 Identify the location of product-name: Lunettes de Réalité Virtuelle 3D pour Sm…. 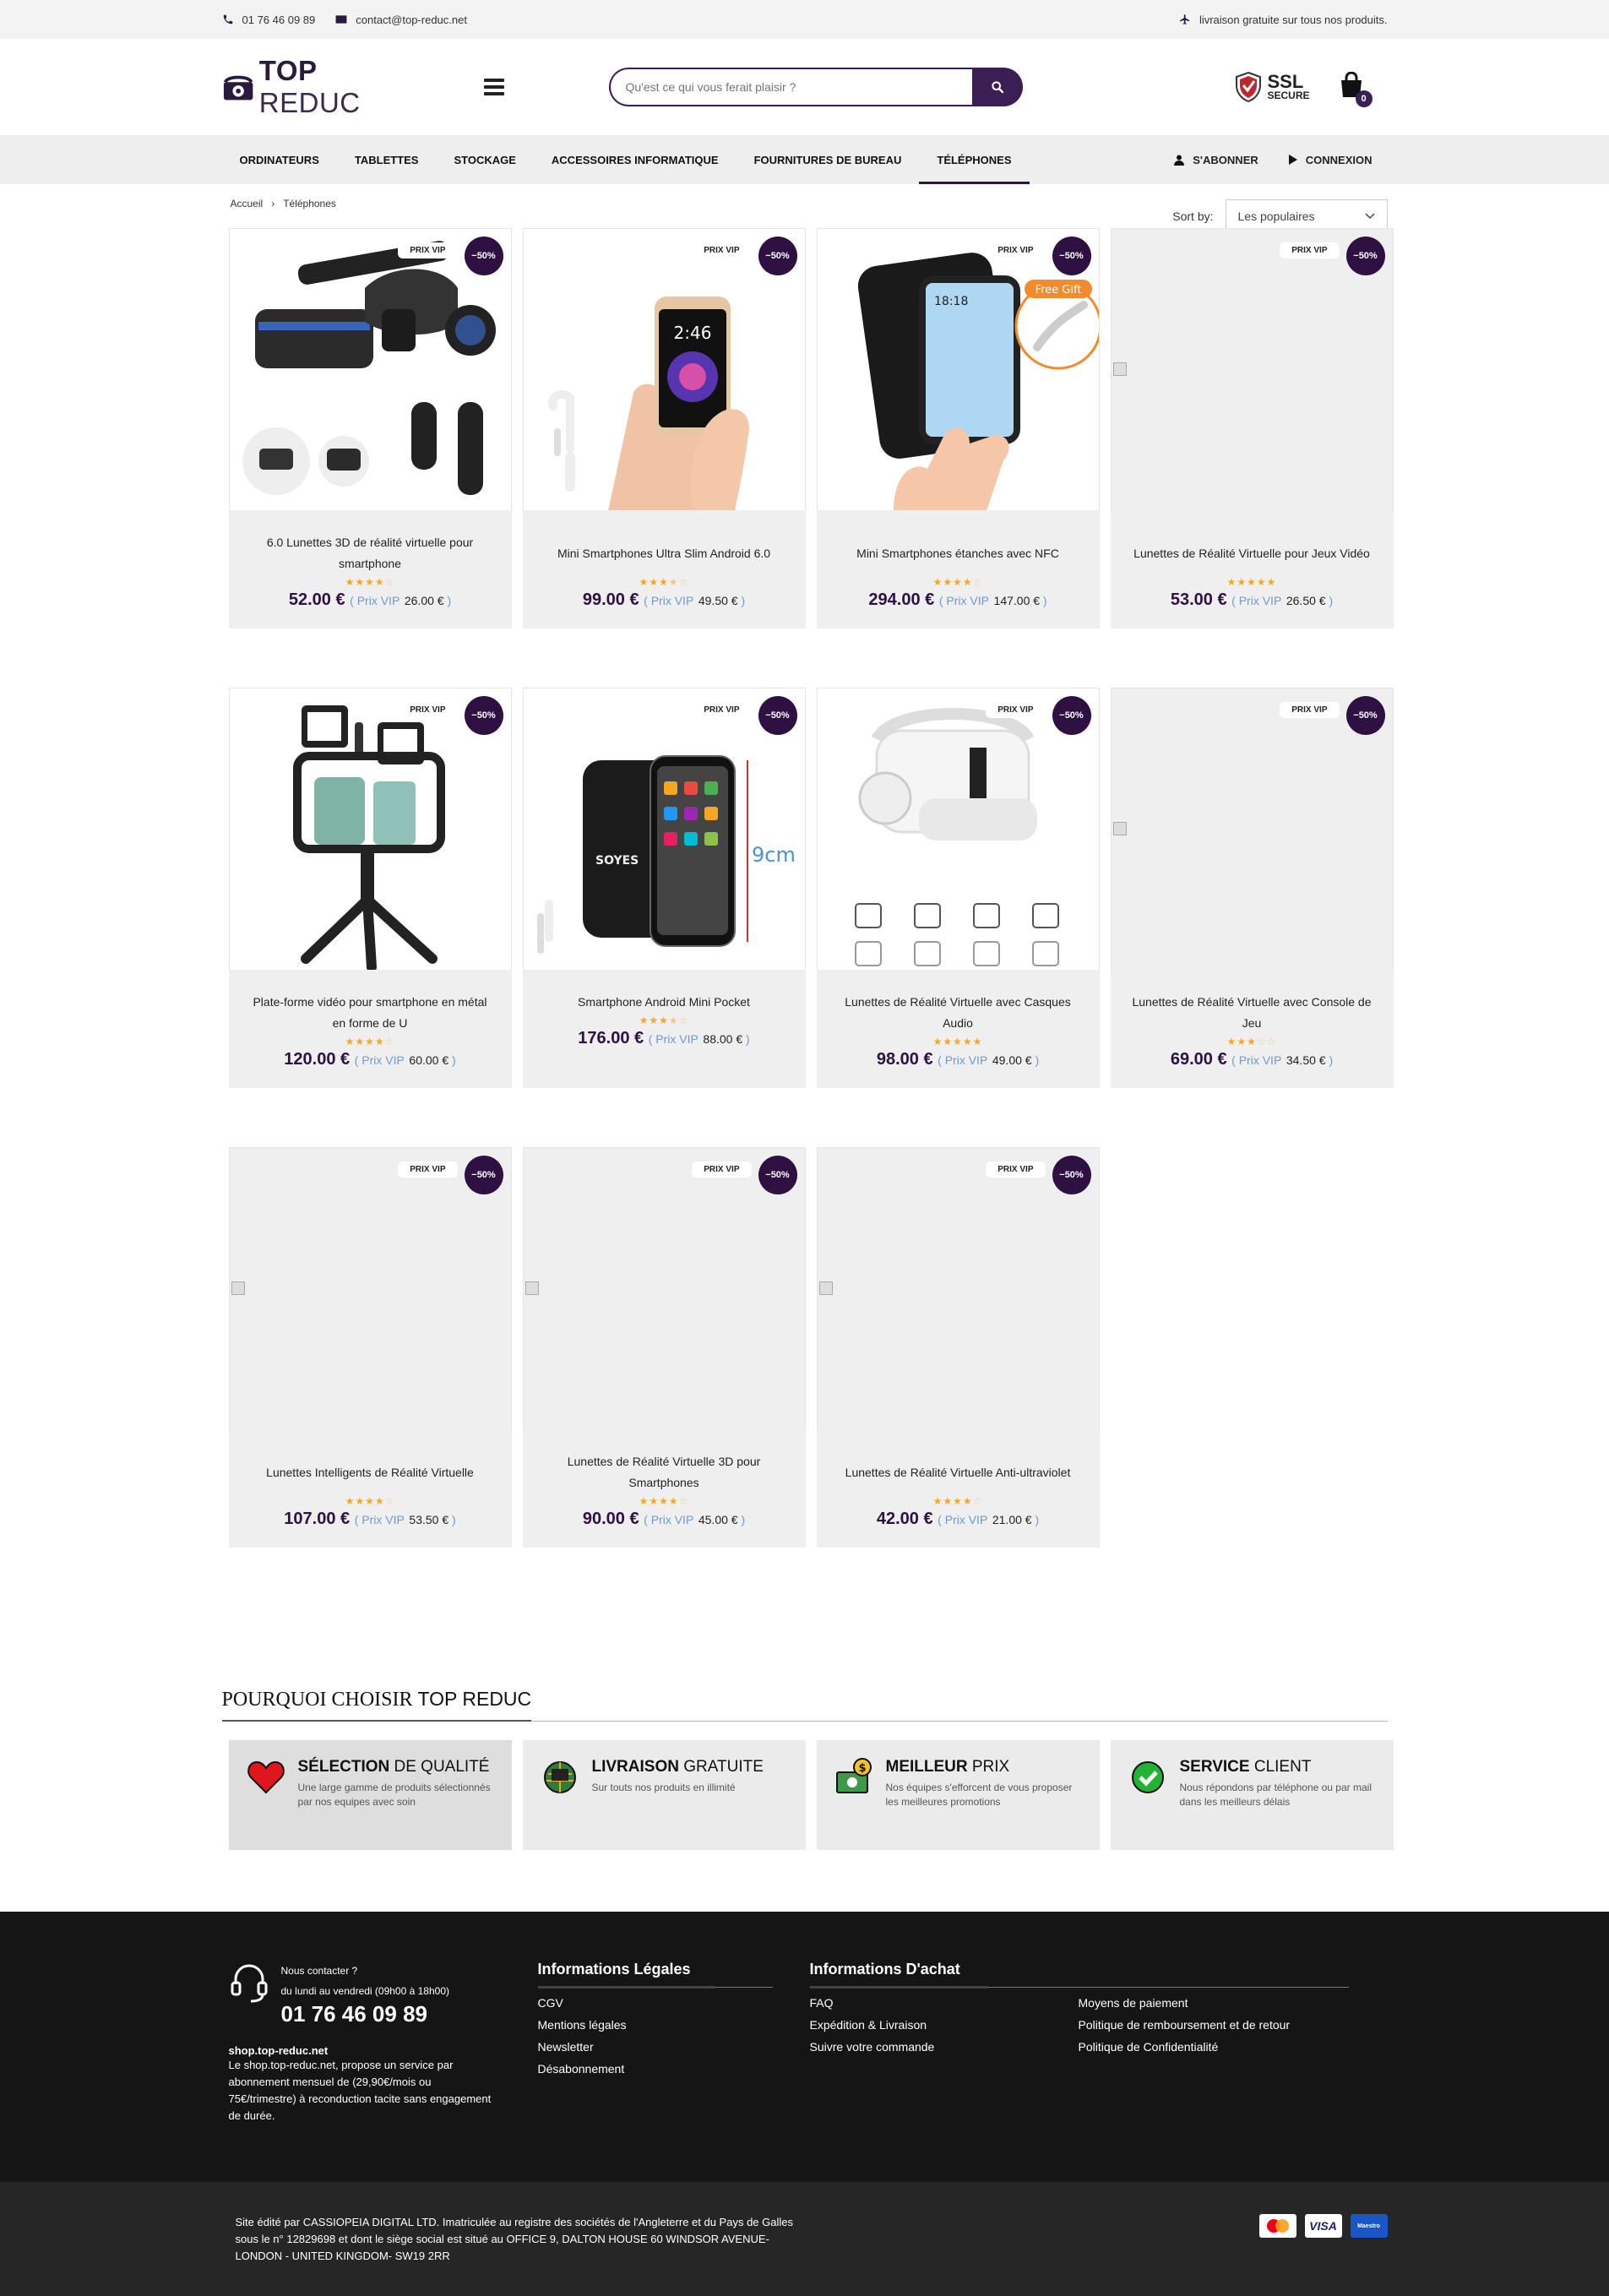
(664, 1472).